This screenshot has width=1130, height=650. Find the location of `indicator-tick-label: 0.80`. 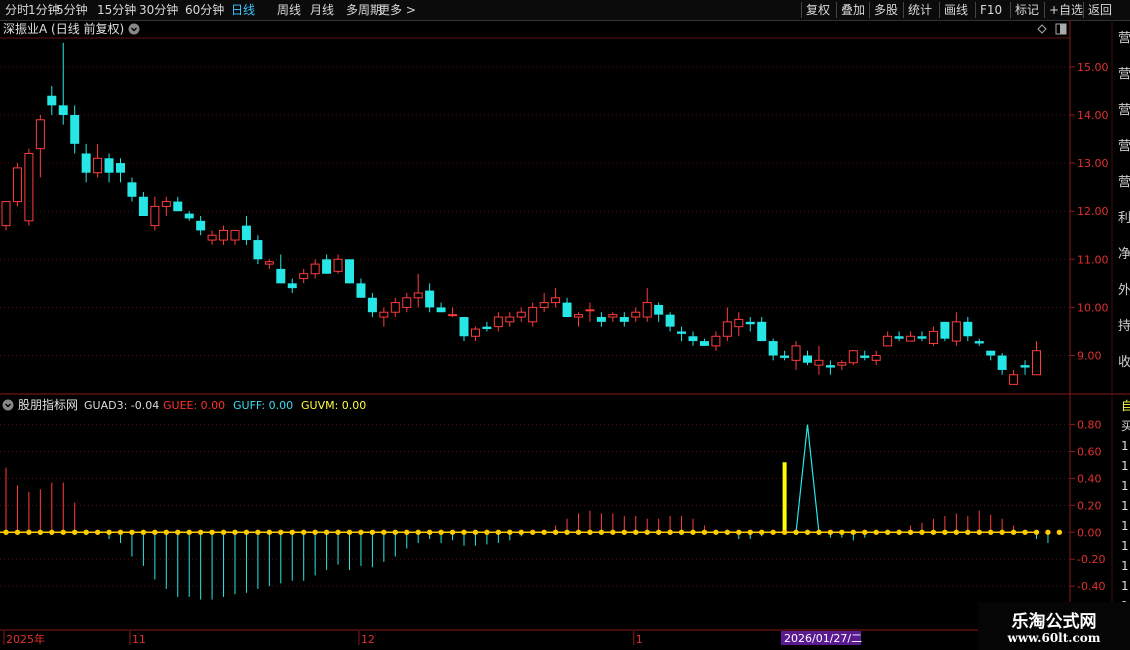

indicator-tick-label: 0.80 is located at coordinates (1089, 425).